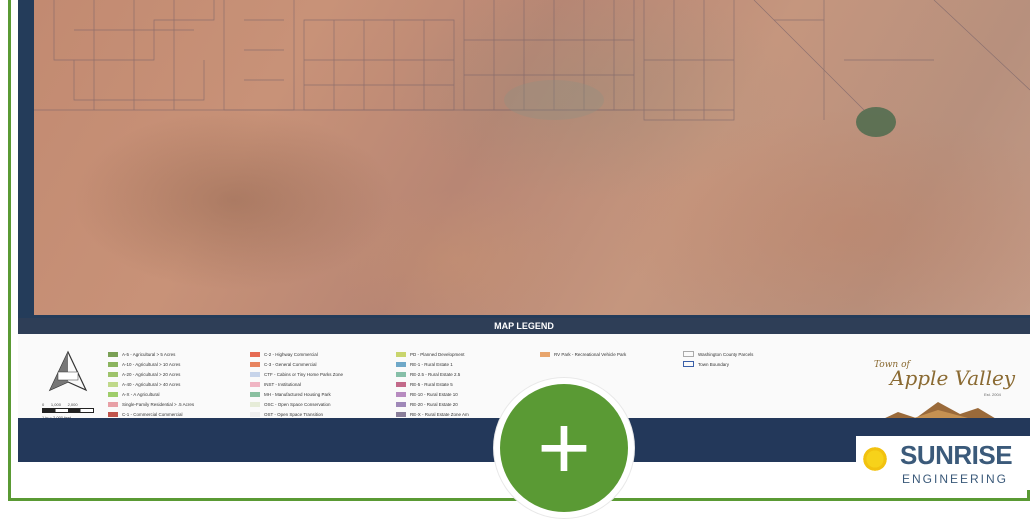 Image resolution: width=1035 pixels, height=521 pixels. I want to click on legend-label: RE-20 - Rural Estate 20, so click(434, 404).